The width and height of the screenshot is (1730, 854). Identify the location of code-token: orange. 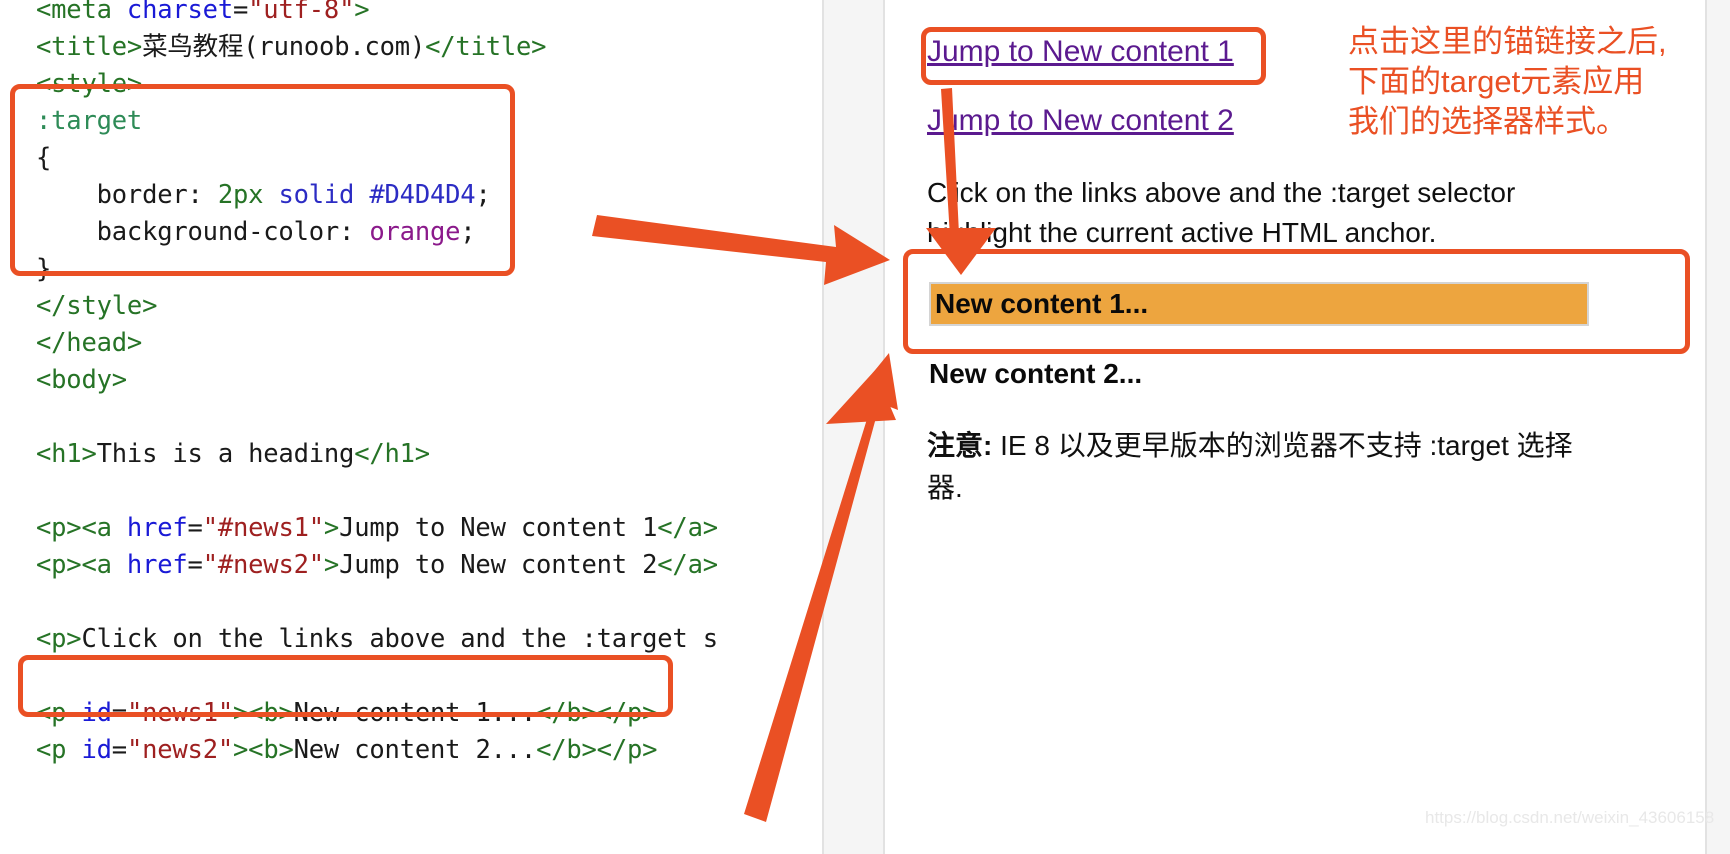
(415, 232).